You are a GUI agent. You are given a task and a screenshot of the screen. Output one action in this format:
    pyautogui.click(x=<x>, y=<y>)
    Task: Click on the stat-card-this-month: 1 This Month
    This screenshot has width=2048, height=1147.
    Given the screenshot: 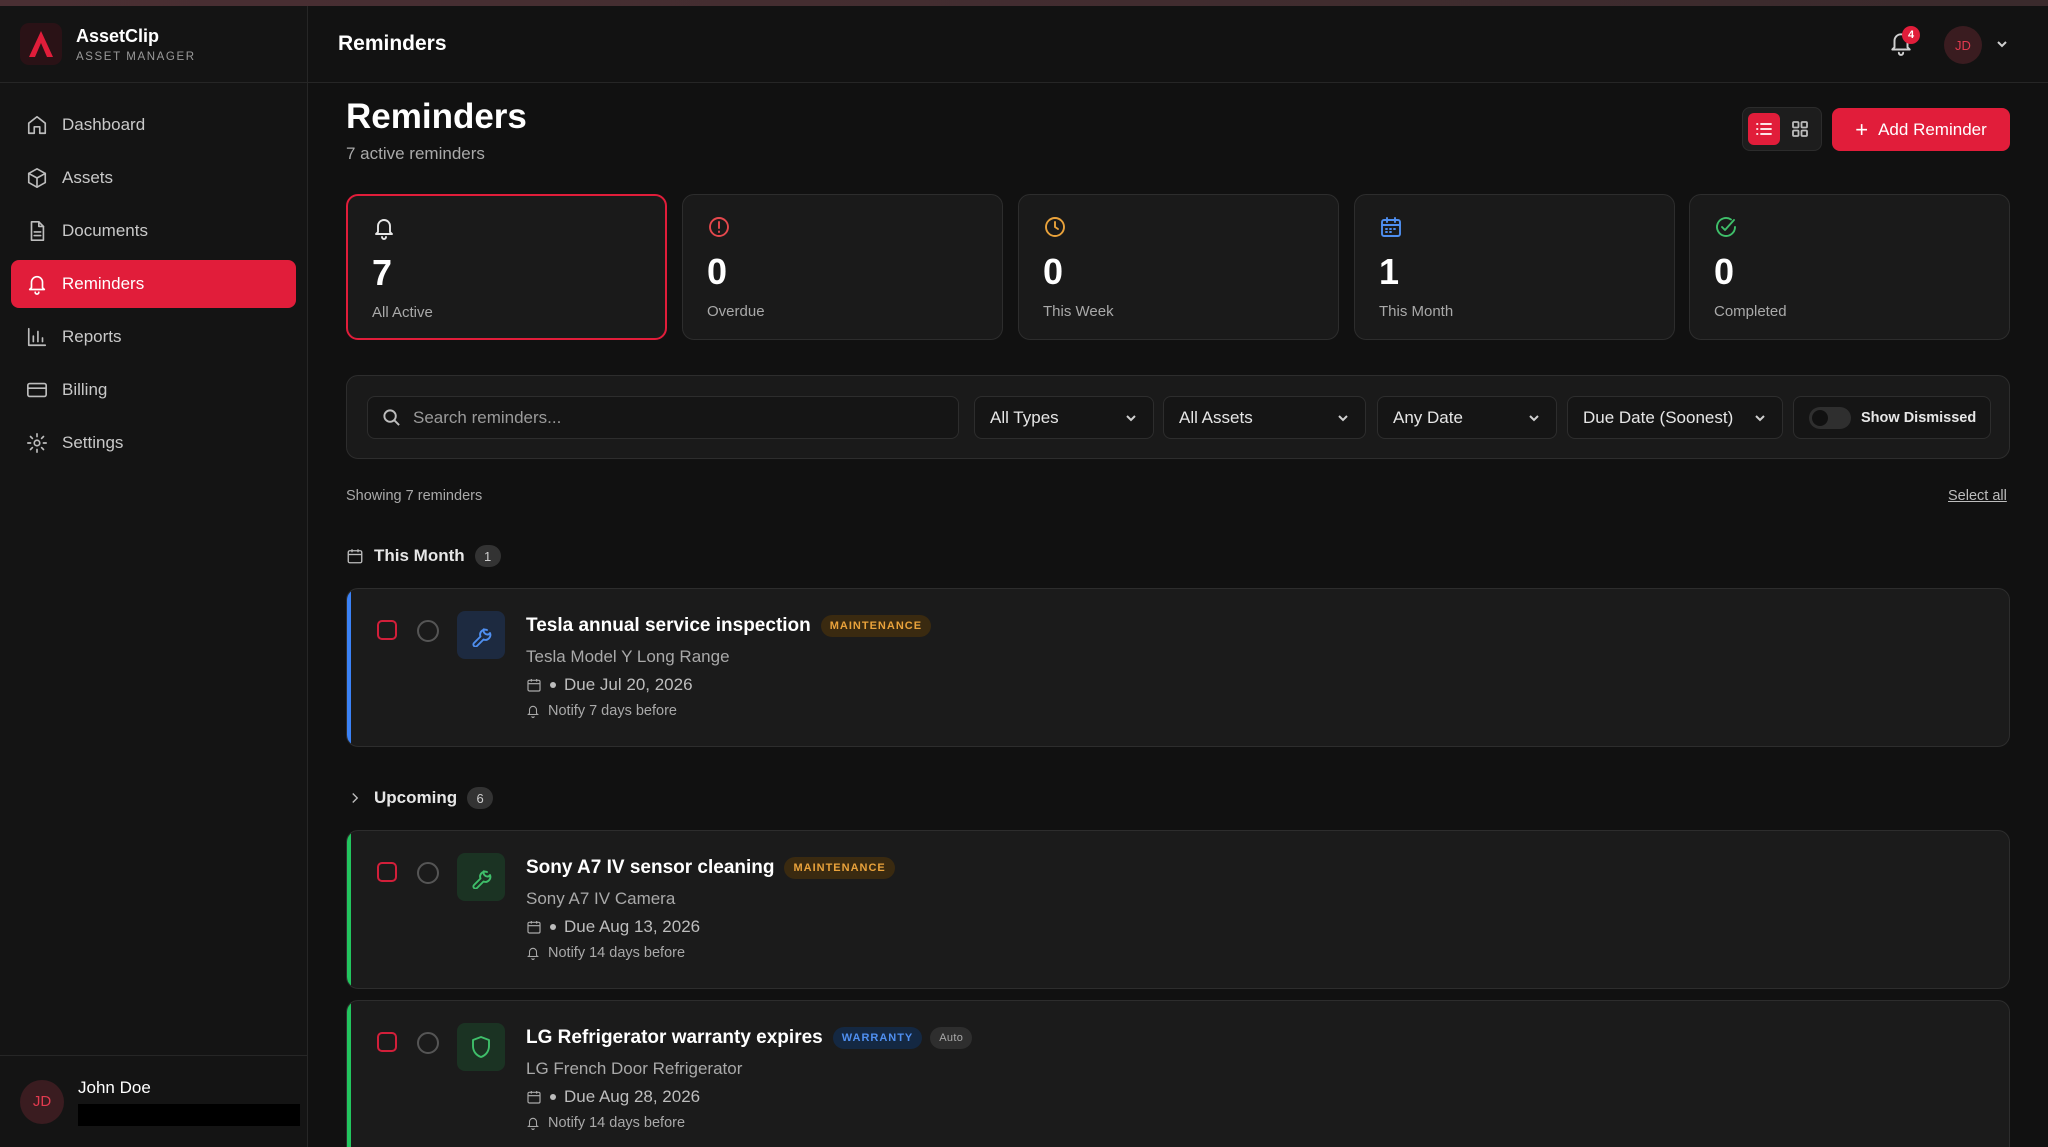 What is the action you would take?
    pyautogui.click(x=1514, y=267)
    